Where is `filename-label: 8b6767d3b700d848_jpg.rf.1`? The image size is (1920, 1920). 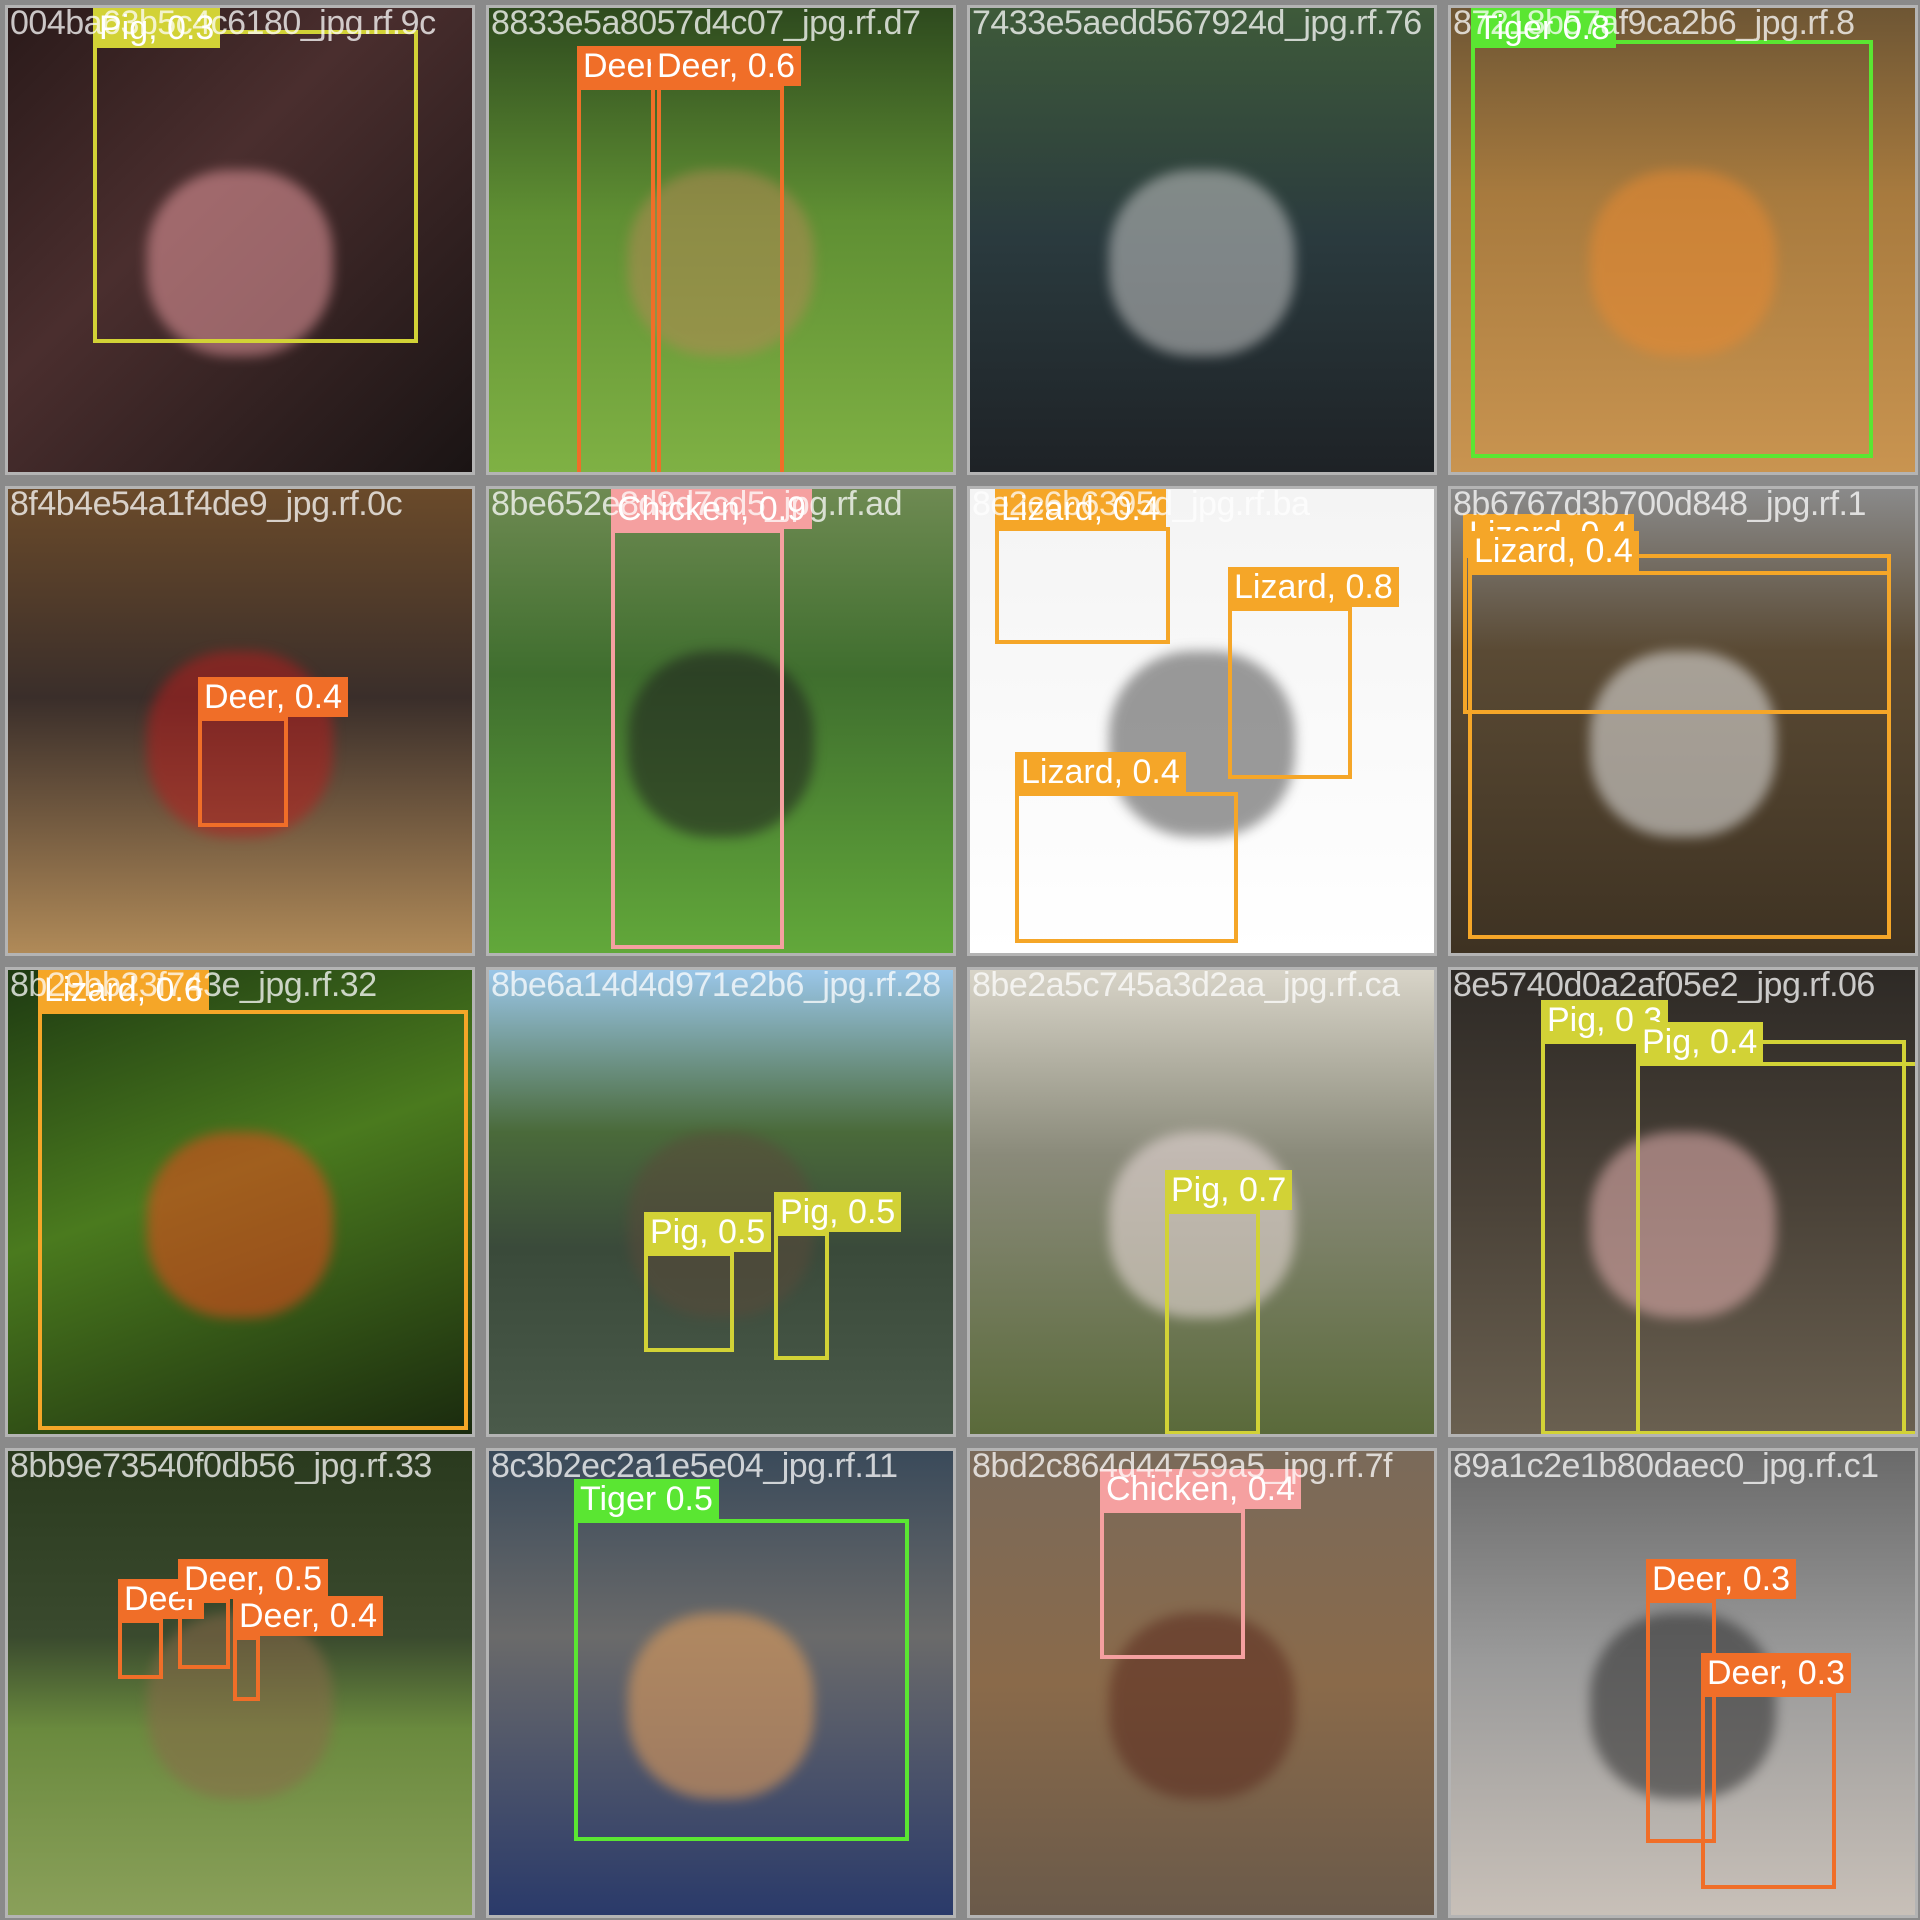
filename-label: 8b6767d3b700d848_jpg.rf.1 is located at coordinates (1659, 504).